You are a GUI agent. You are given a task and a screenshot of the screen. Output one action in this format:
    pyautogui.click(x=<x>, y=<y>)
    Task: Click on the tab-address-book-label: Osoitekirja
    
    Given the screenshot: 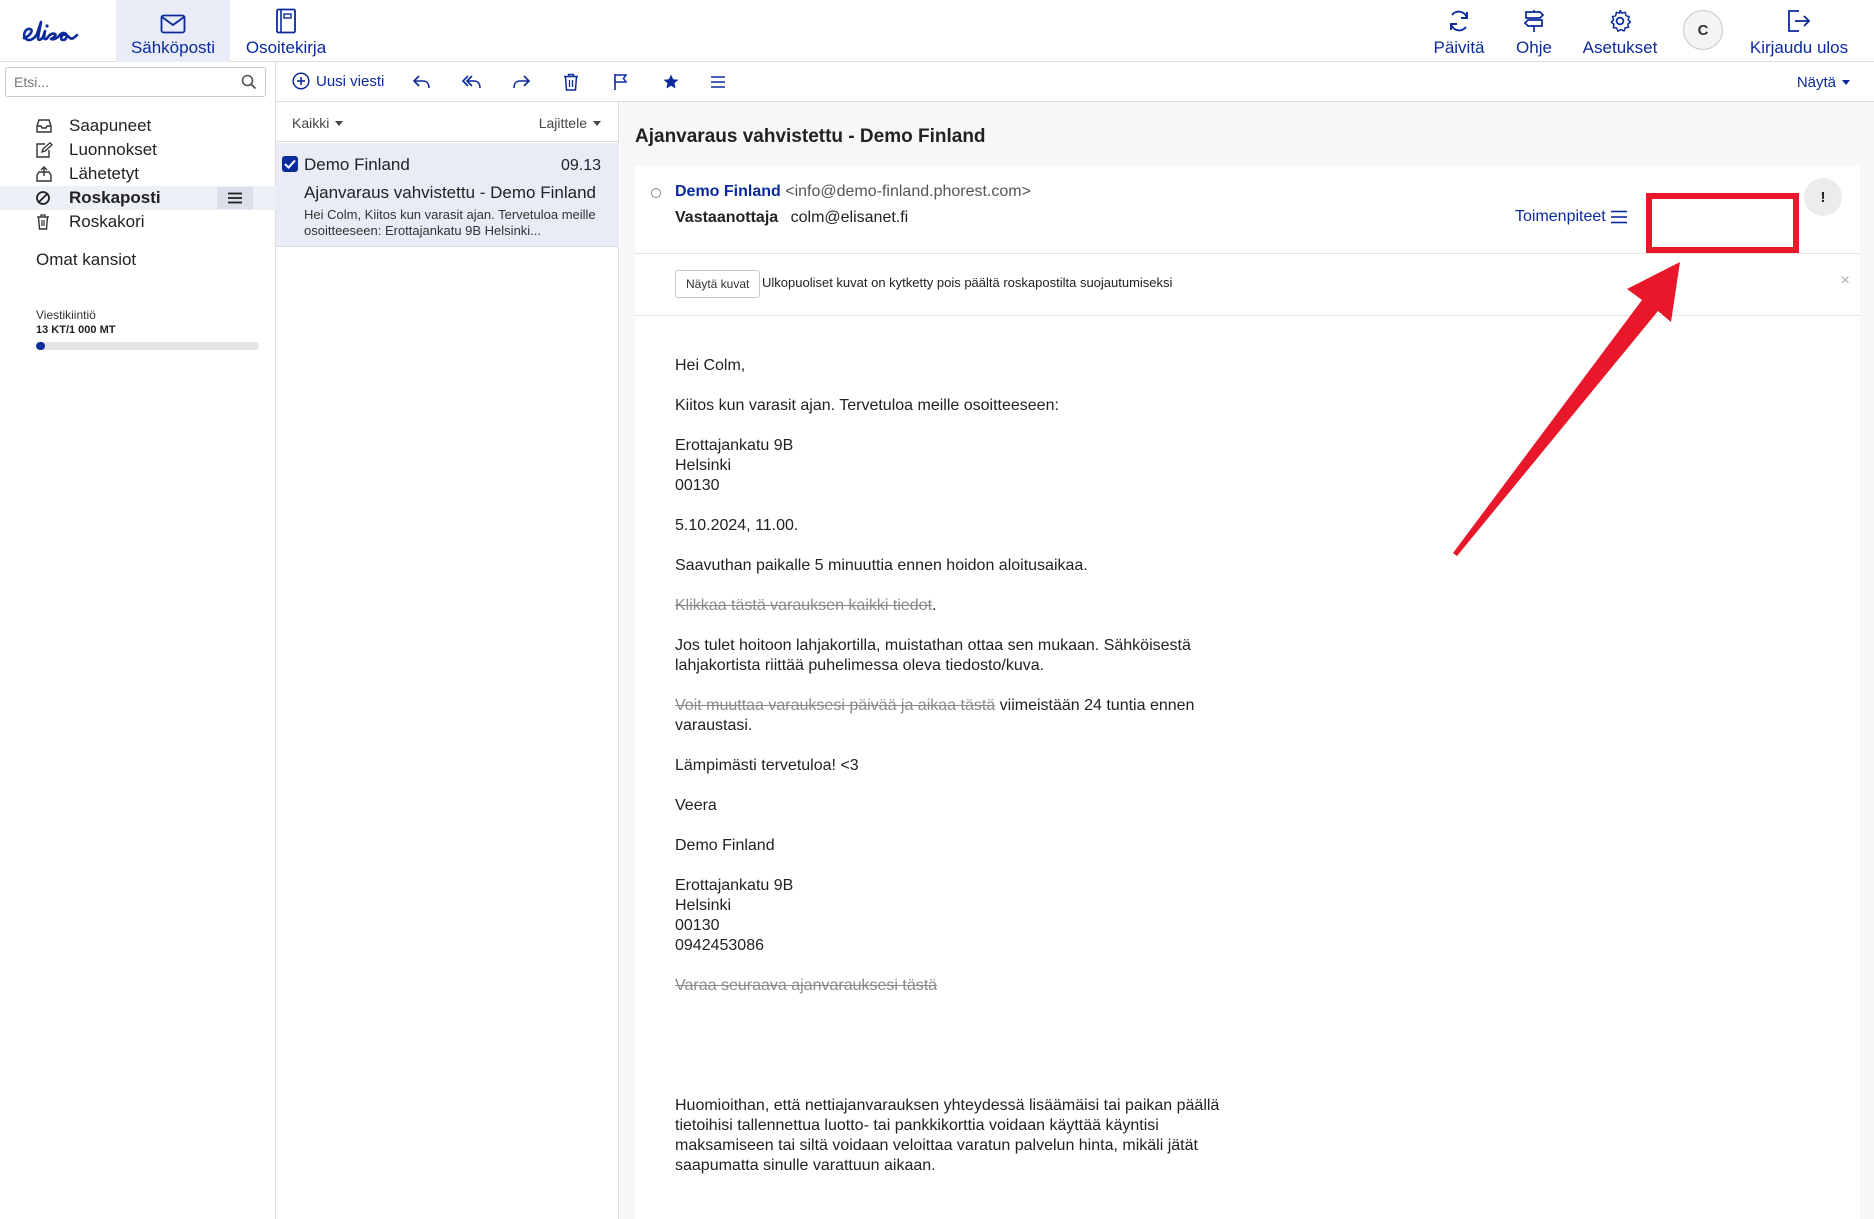 What is the action you would take?
    pyautogui.click(x=286, y=47)
    